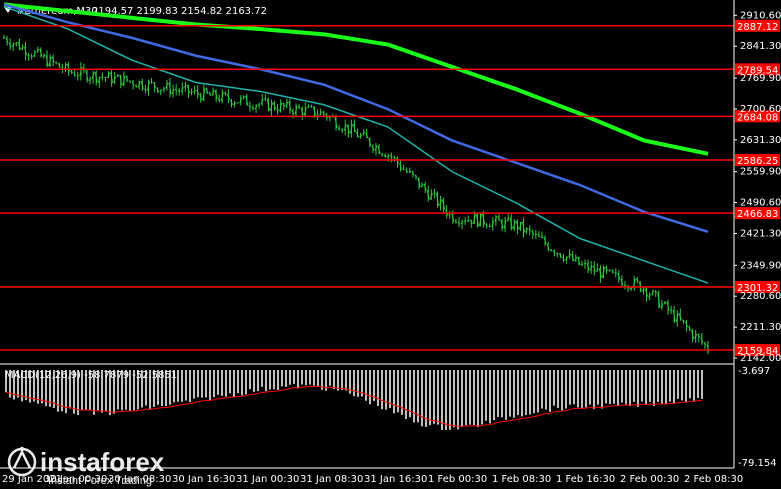 This screenshot has height=489, width=781. What do you see at coordinates (760, 78) in the screenshot?
I see `price-tick-label: 2769.90` at bounding box center [760, 78].